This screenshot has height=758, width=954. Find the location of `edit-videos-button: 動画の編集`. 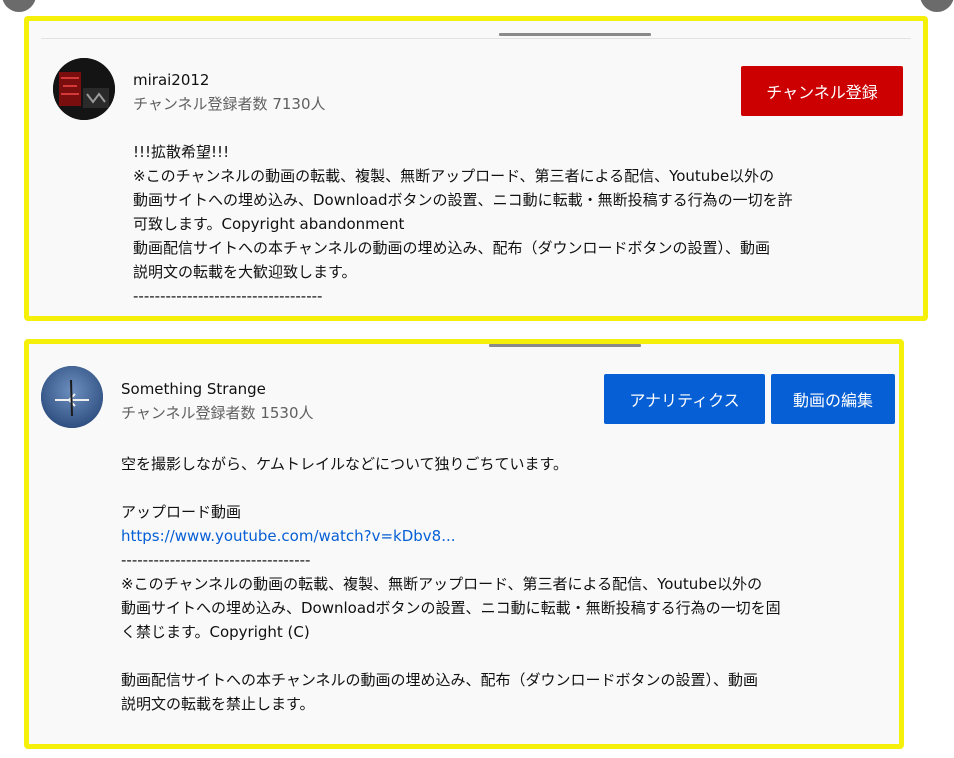

edit-videos-button: 動画の編集 is located at coordinates (833, 399).